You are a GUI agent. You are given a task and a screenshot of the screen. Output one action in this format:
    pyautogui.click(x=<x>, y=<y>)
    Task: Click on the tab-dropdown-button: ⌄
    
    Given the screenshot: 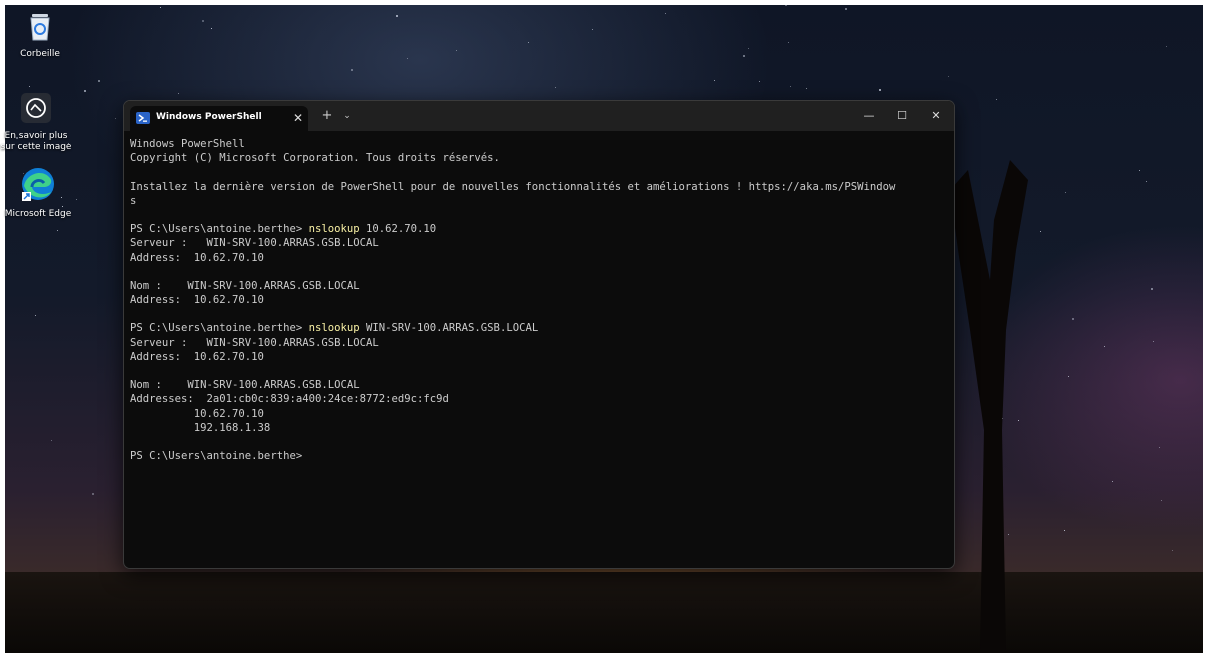 What is the action you would take?
    pyautogui.click(x=347, y=116)
    